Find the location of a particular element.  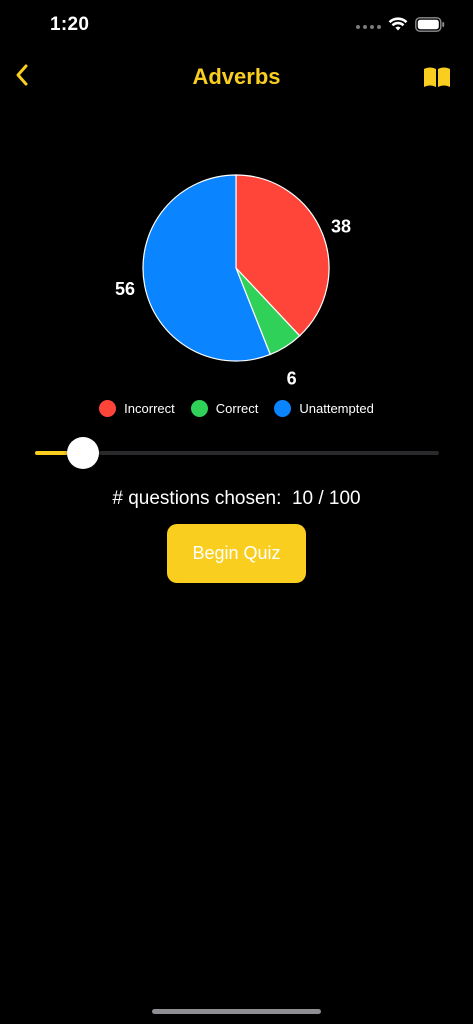

begin-quiz-label: Begin Quiz is located at coordinates (236, 553).